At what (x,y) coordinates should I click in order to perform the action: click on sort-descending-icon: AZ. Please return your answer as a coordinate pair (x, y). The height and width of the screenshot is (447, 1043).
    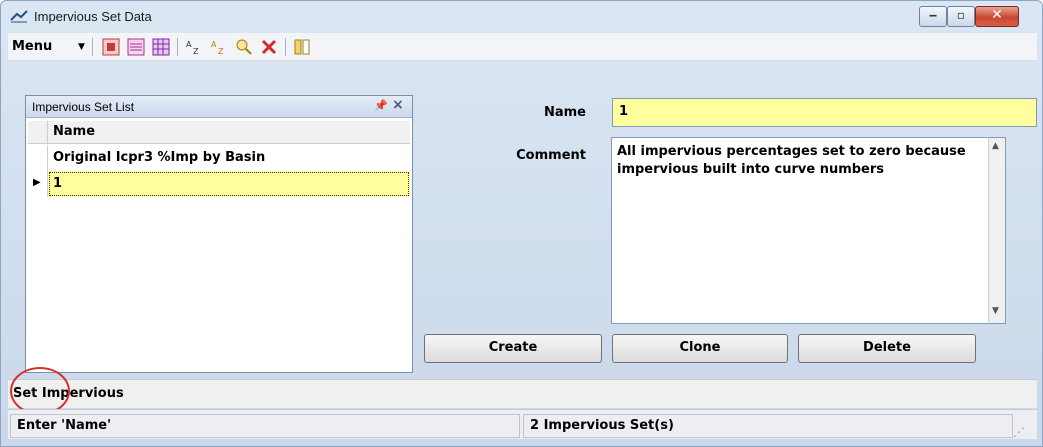
    Looking at the image, I should click on (219, 47).